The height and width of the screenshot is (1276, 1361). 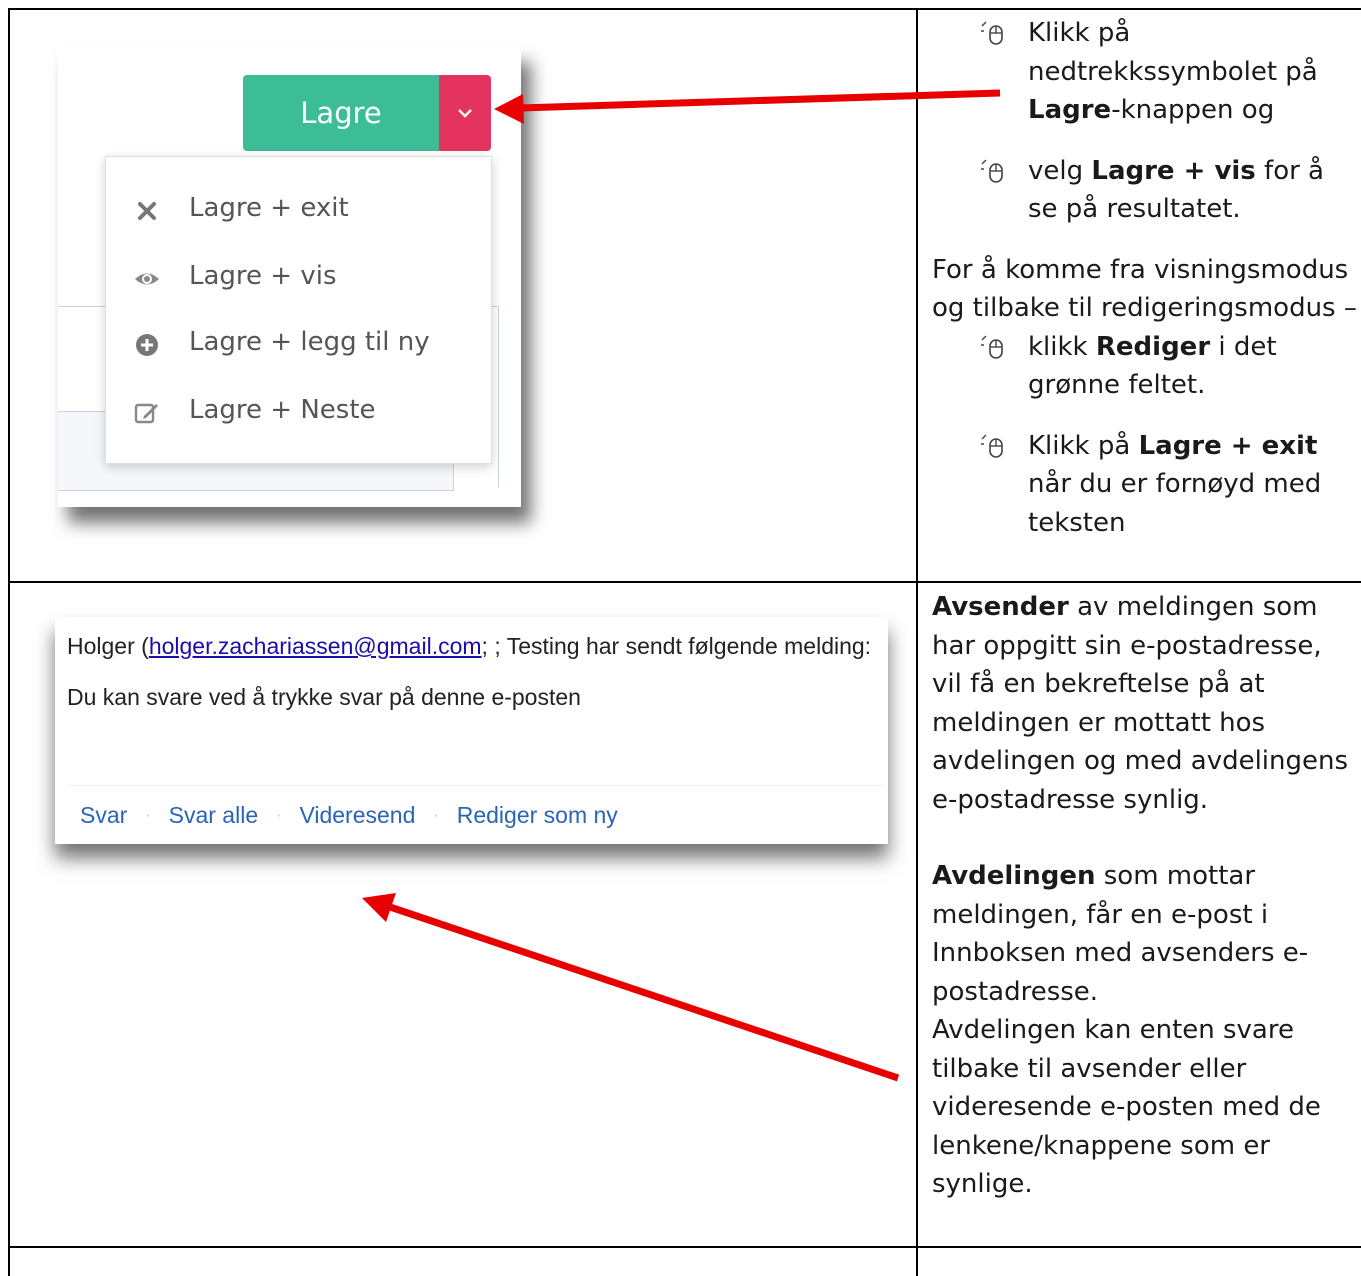 I want to click on instruction-text: Klikk på nedtrekkssymbolet på, so click(x=1173, y=52).